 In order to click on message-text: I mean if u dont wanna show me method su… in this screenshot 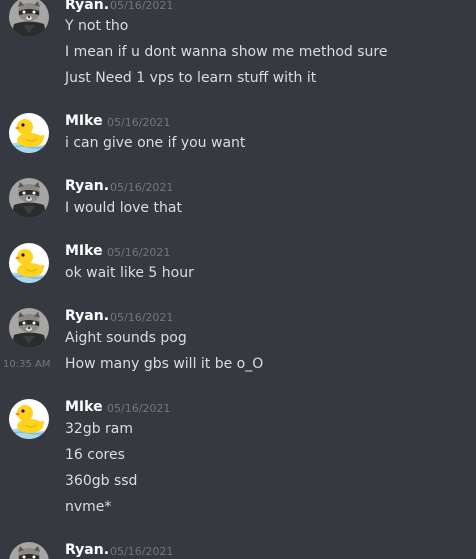, I will do `click(226, 52)`.